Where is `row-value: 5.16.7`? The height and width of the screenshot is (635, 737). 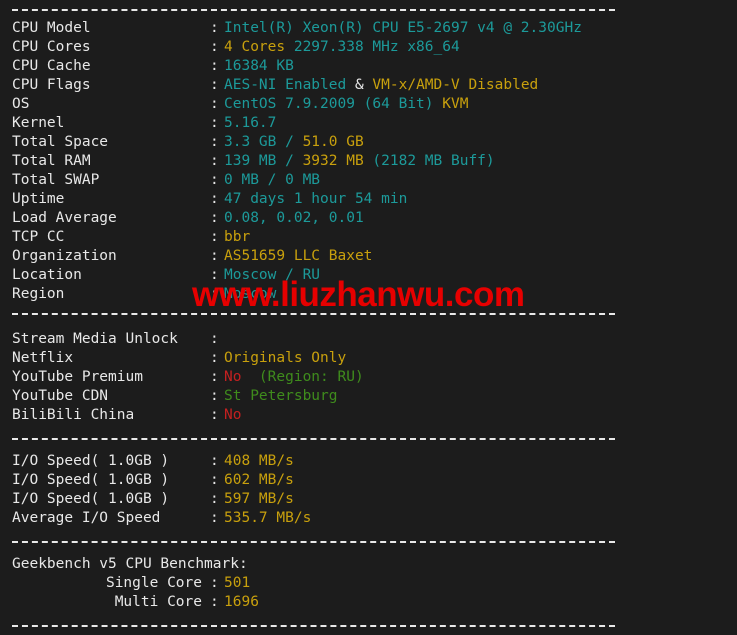
row-value: 5.16.7 is located at coordinates (480, 123).